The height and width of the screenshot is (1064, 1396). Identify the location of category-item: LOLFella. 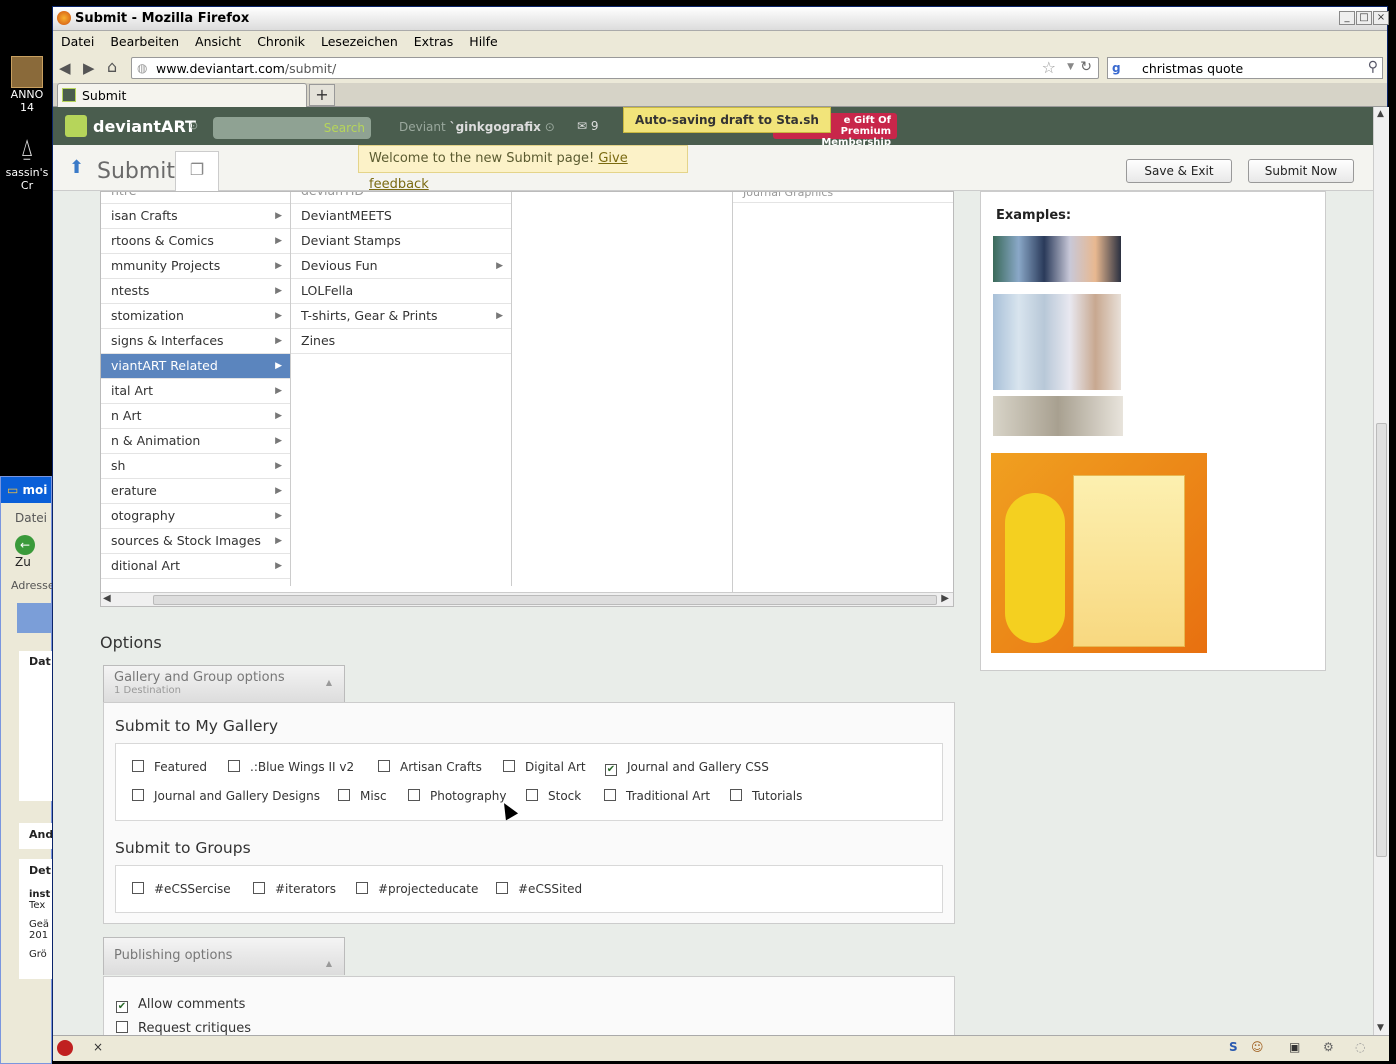
(401, 291).